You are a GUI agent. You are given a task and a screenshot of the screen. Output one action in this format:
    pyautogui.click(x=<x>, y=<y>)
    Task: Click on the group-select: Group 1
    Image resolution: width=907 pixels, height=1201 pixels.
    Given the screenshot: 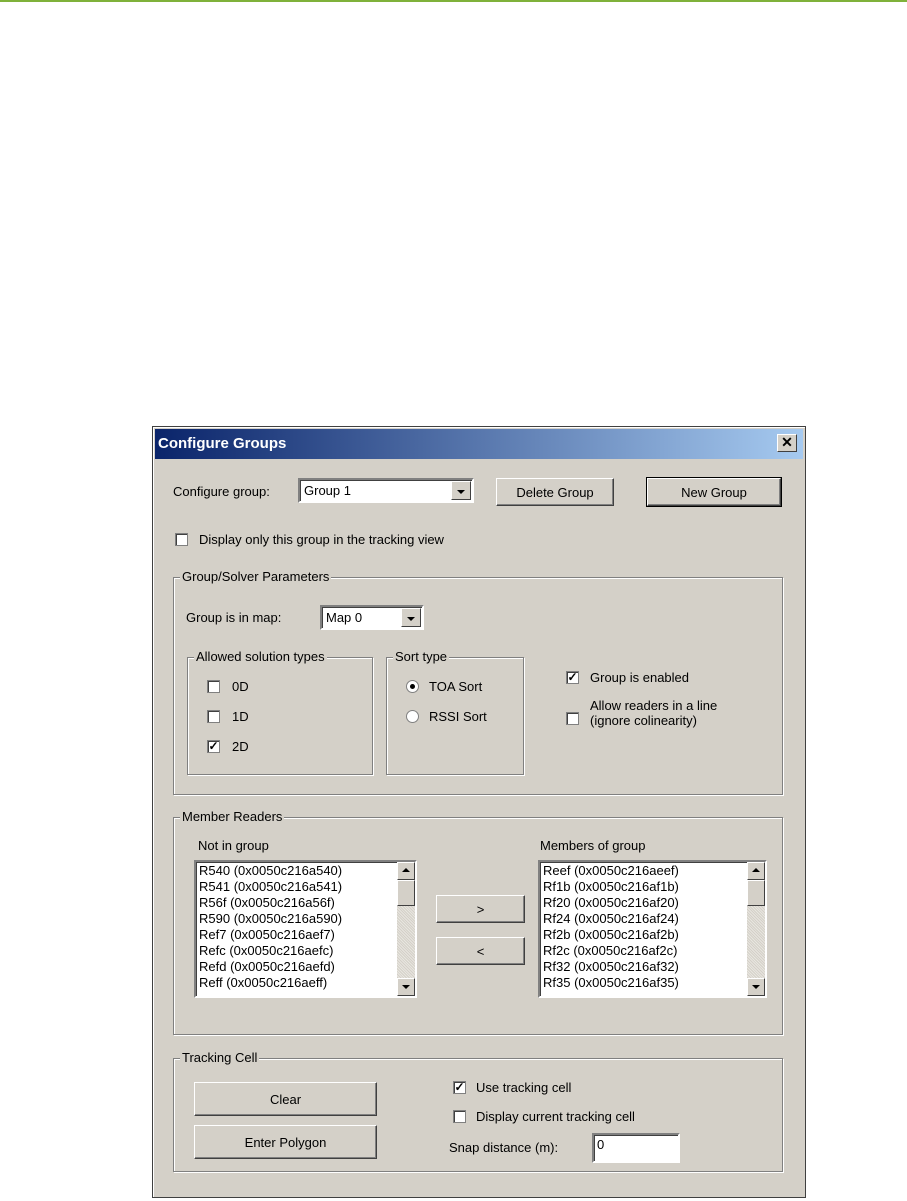 What is the action you would take?
    pyautogui.click(x=386, y=490)
    